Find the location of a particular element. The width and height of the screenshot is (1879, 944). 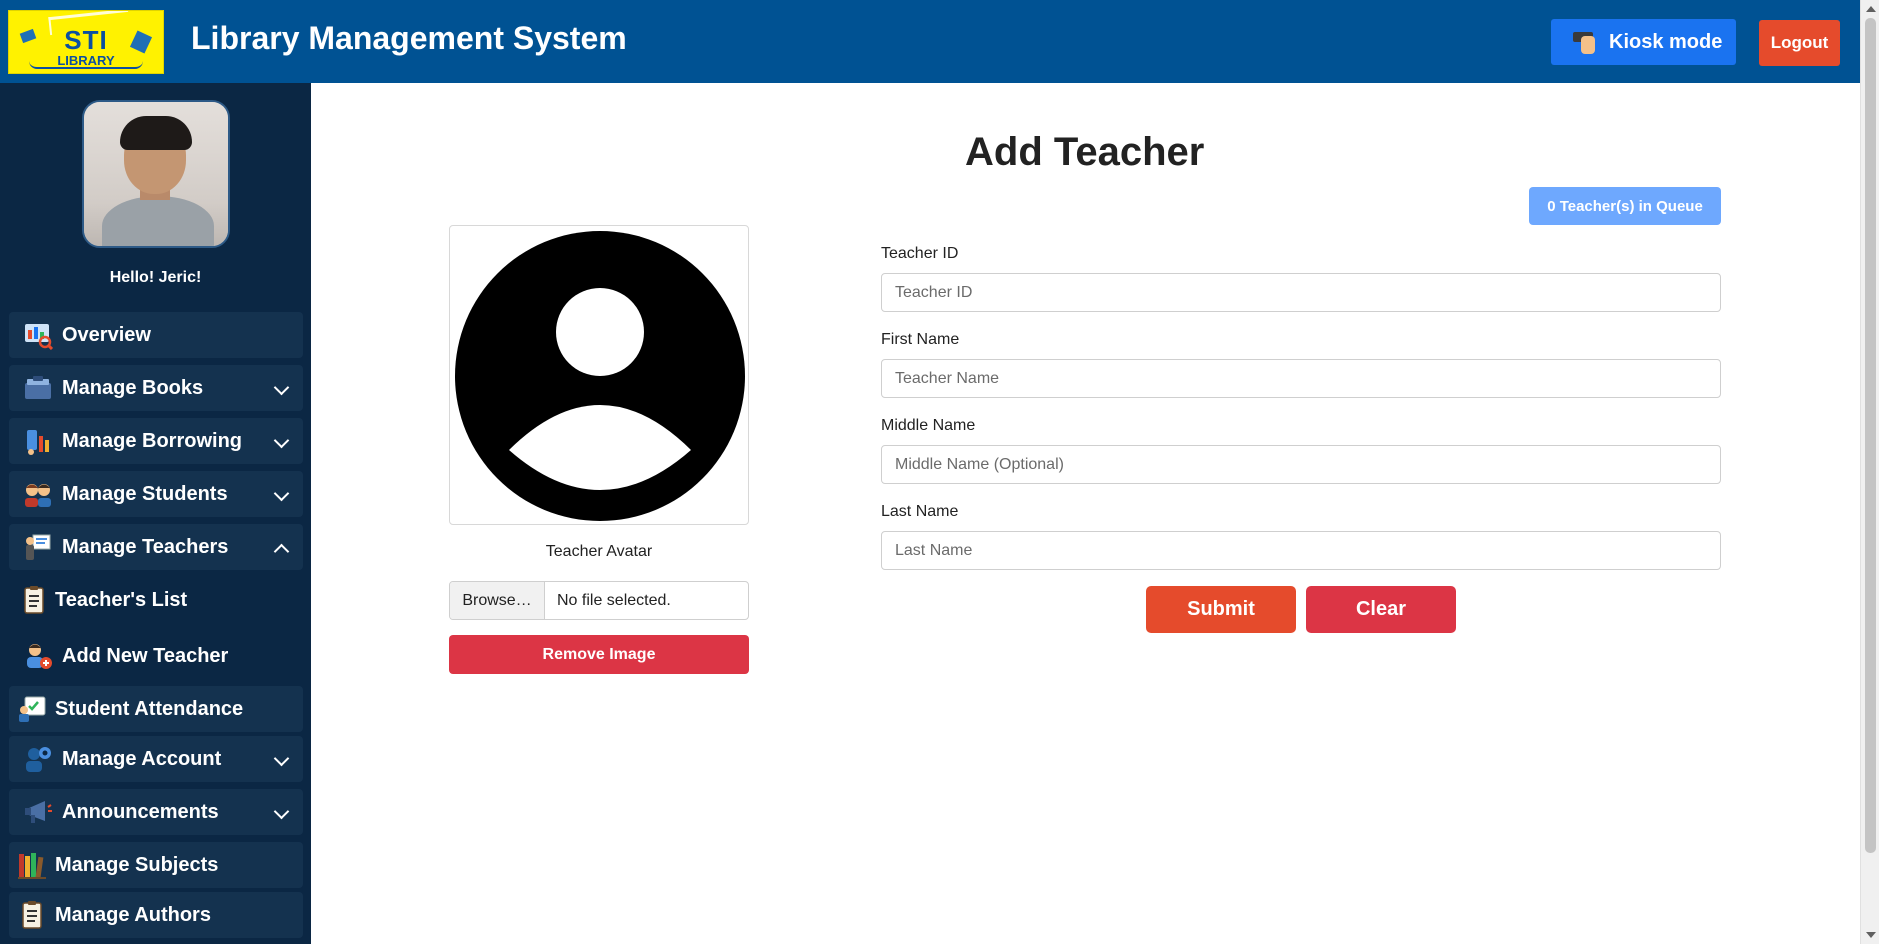

sidebar-item-label: Manage Students is located at coordinates (145, 493).